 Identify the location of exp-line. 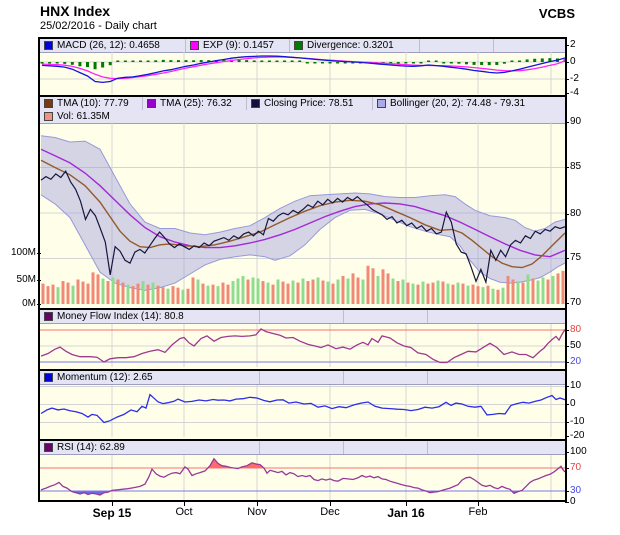
(303, 68).